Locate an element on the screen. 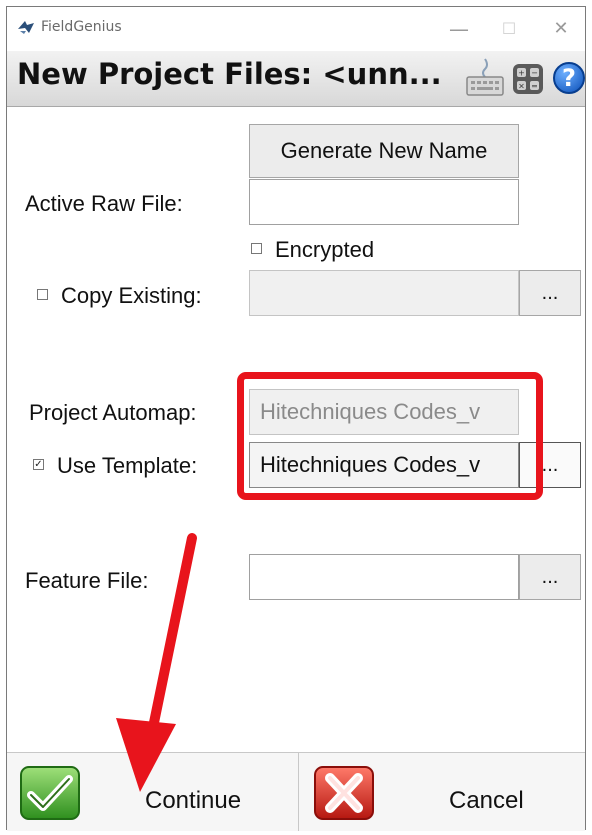 Image resolution: width=592 pixels, height=835 pixels. red-arrow-annotation is located at coordinates (156, 662).